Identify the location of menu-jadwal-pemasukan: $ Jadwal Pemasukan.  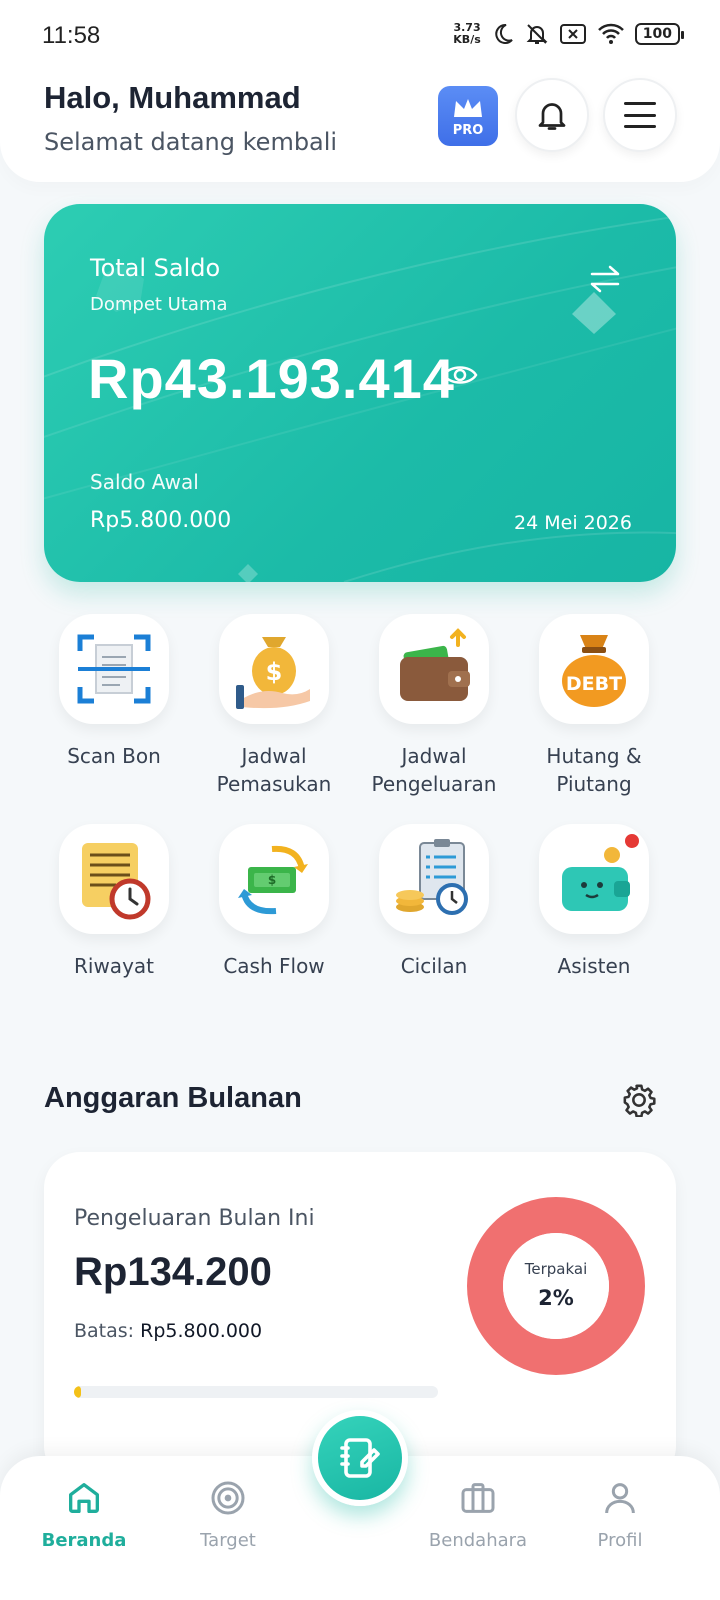
(274, 706).